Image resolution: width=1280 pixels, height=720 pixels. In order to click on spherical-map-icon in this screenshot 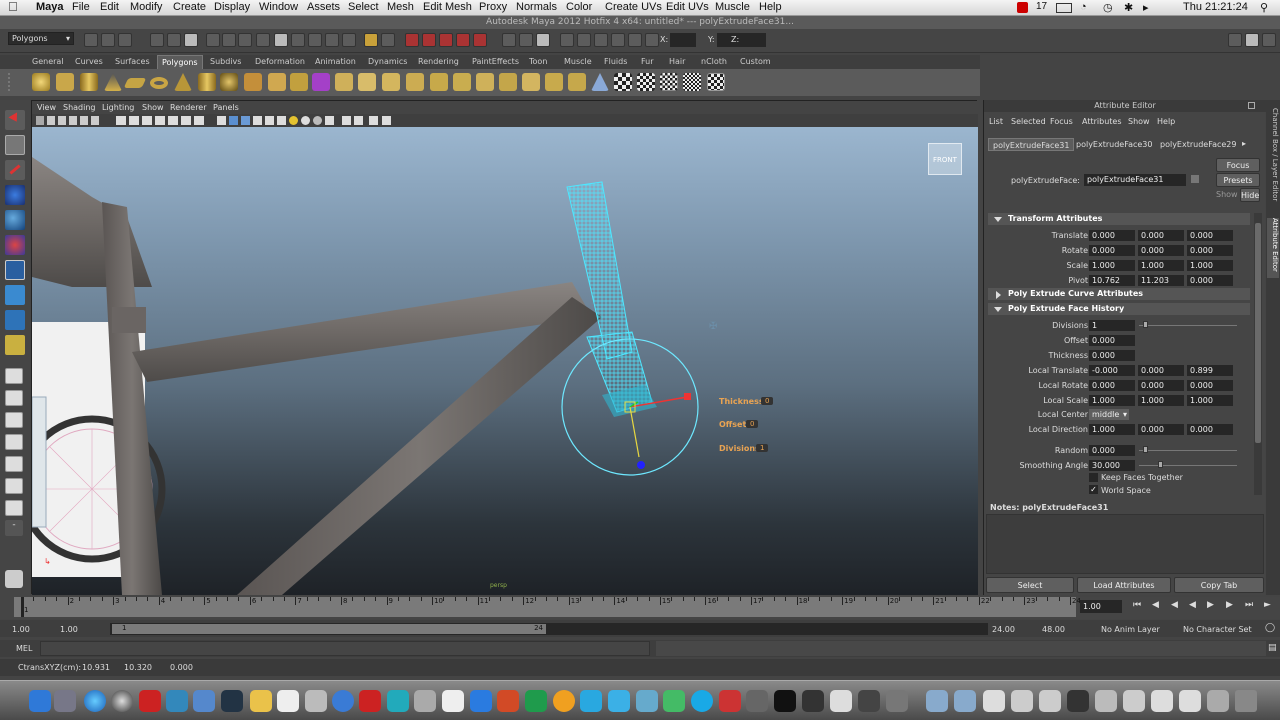, I will do `click(692, 82)`.